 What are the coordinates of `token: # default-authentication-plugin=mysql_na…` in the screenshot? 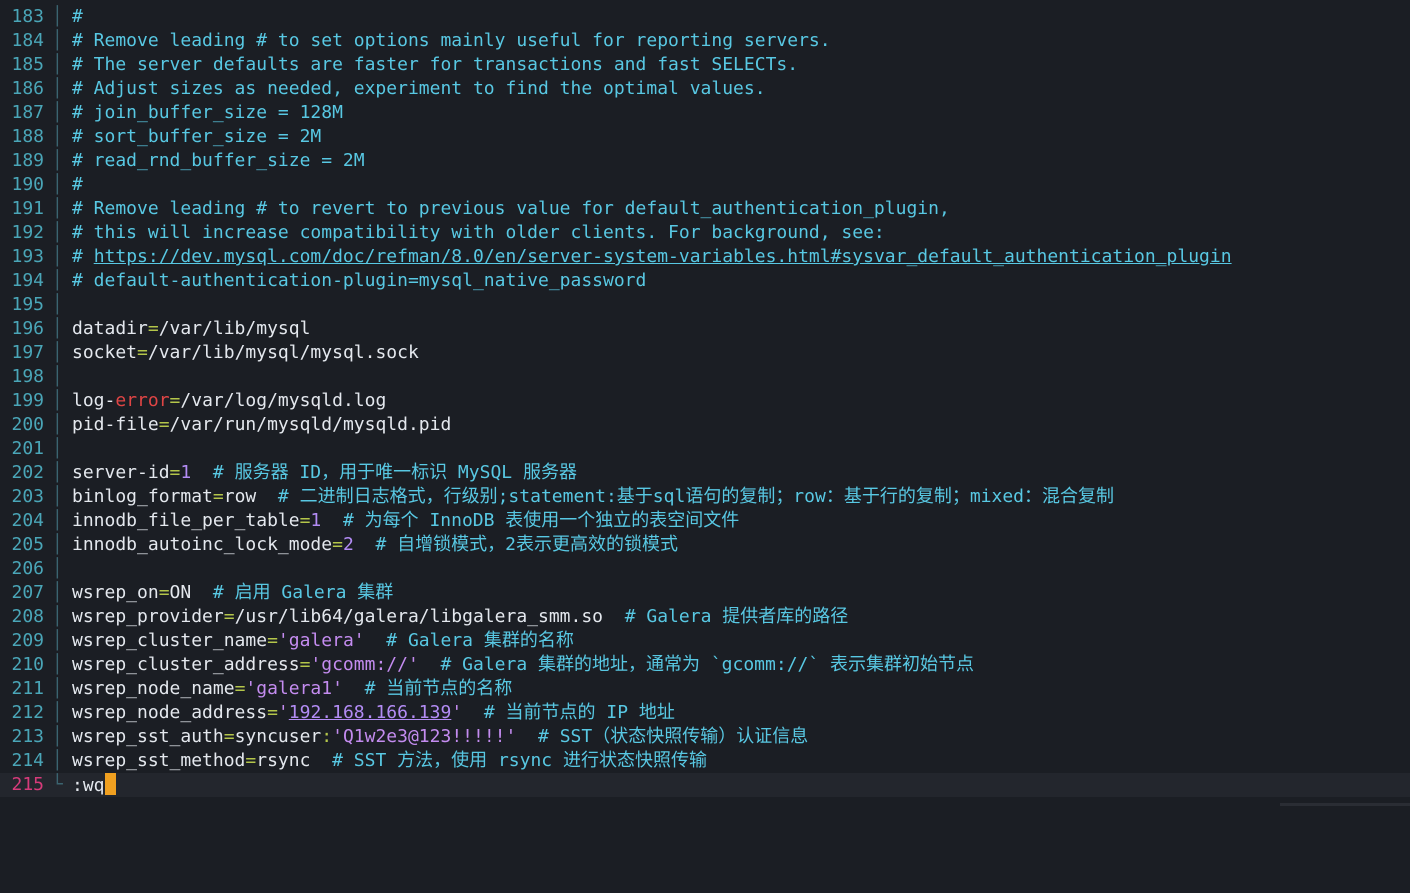 It's located at (359, 280).